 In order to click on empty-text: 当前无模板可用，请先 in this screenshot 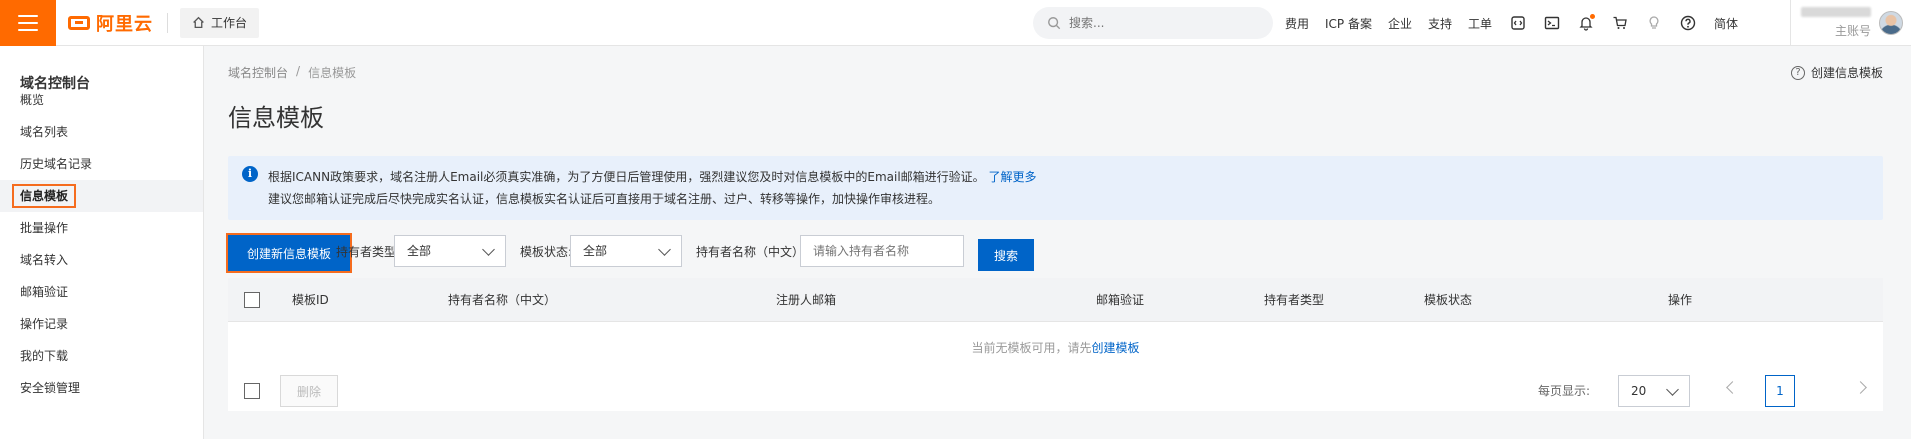, I will do `click(1031, 348)`.